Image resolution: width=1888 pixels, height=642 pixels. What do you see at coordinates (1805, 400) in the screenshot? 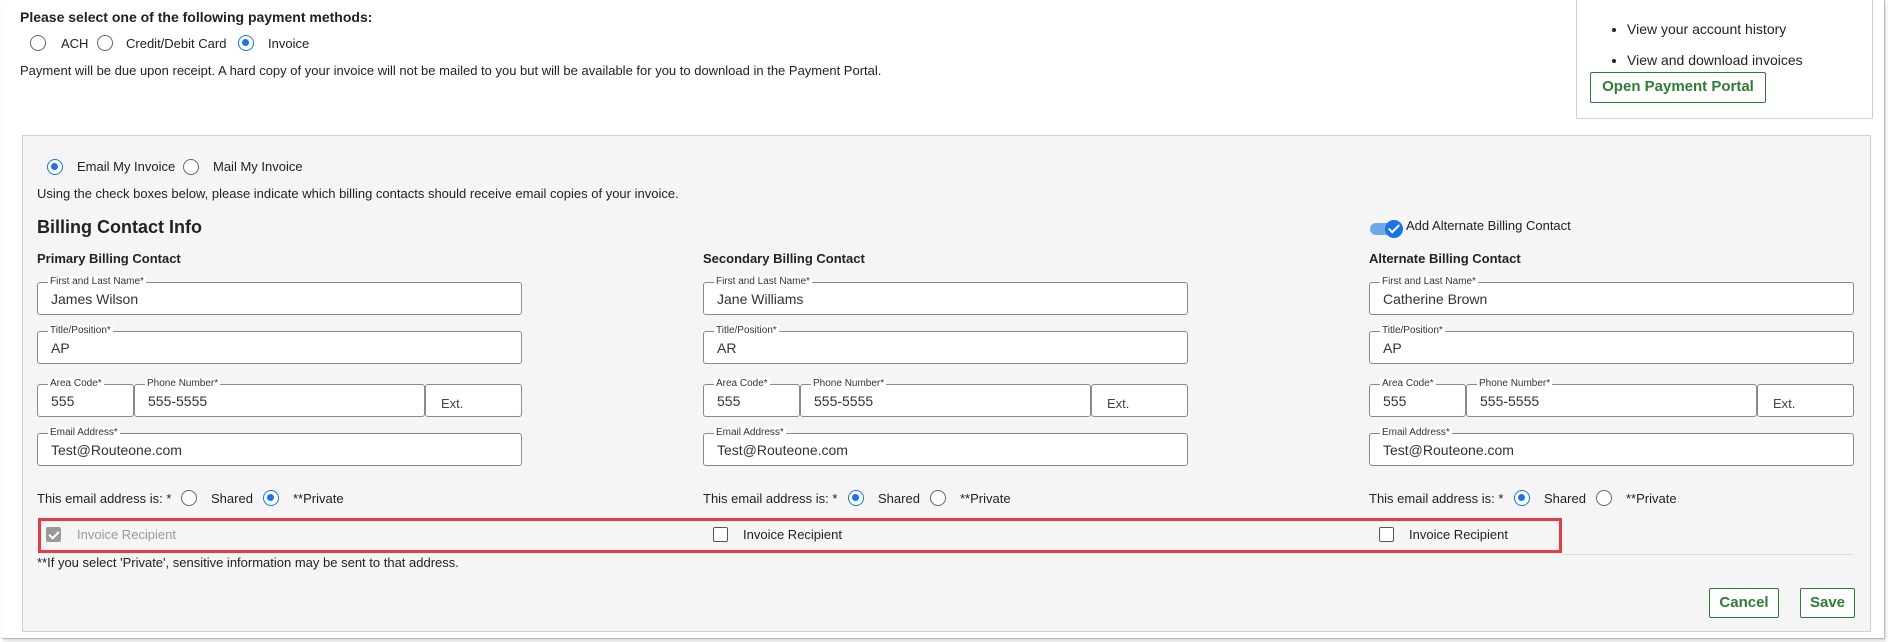
I see `alternate-ext-field: Ext.` at bounding box center [1805, 400].